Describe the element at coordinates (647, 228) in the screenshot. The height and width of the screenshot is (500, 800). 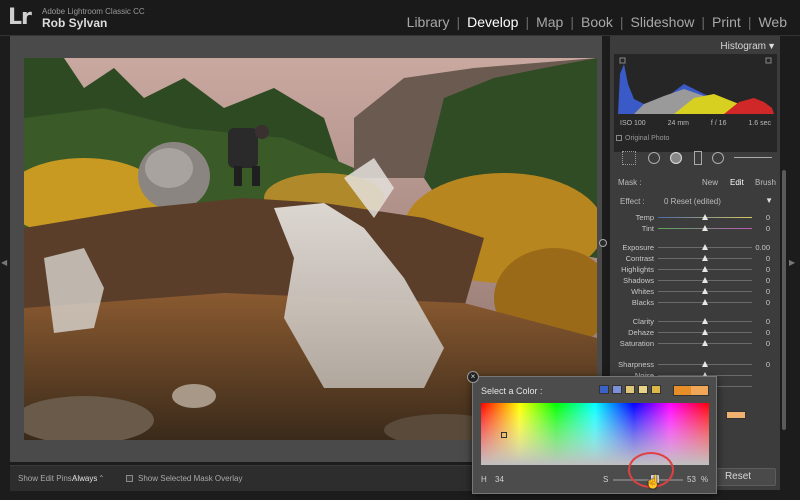
I see `slider-label: Tint` at that location.